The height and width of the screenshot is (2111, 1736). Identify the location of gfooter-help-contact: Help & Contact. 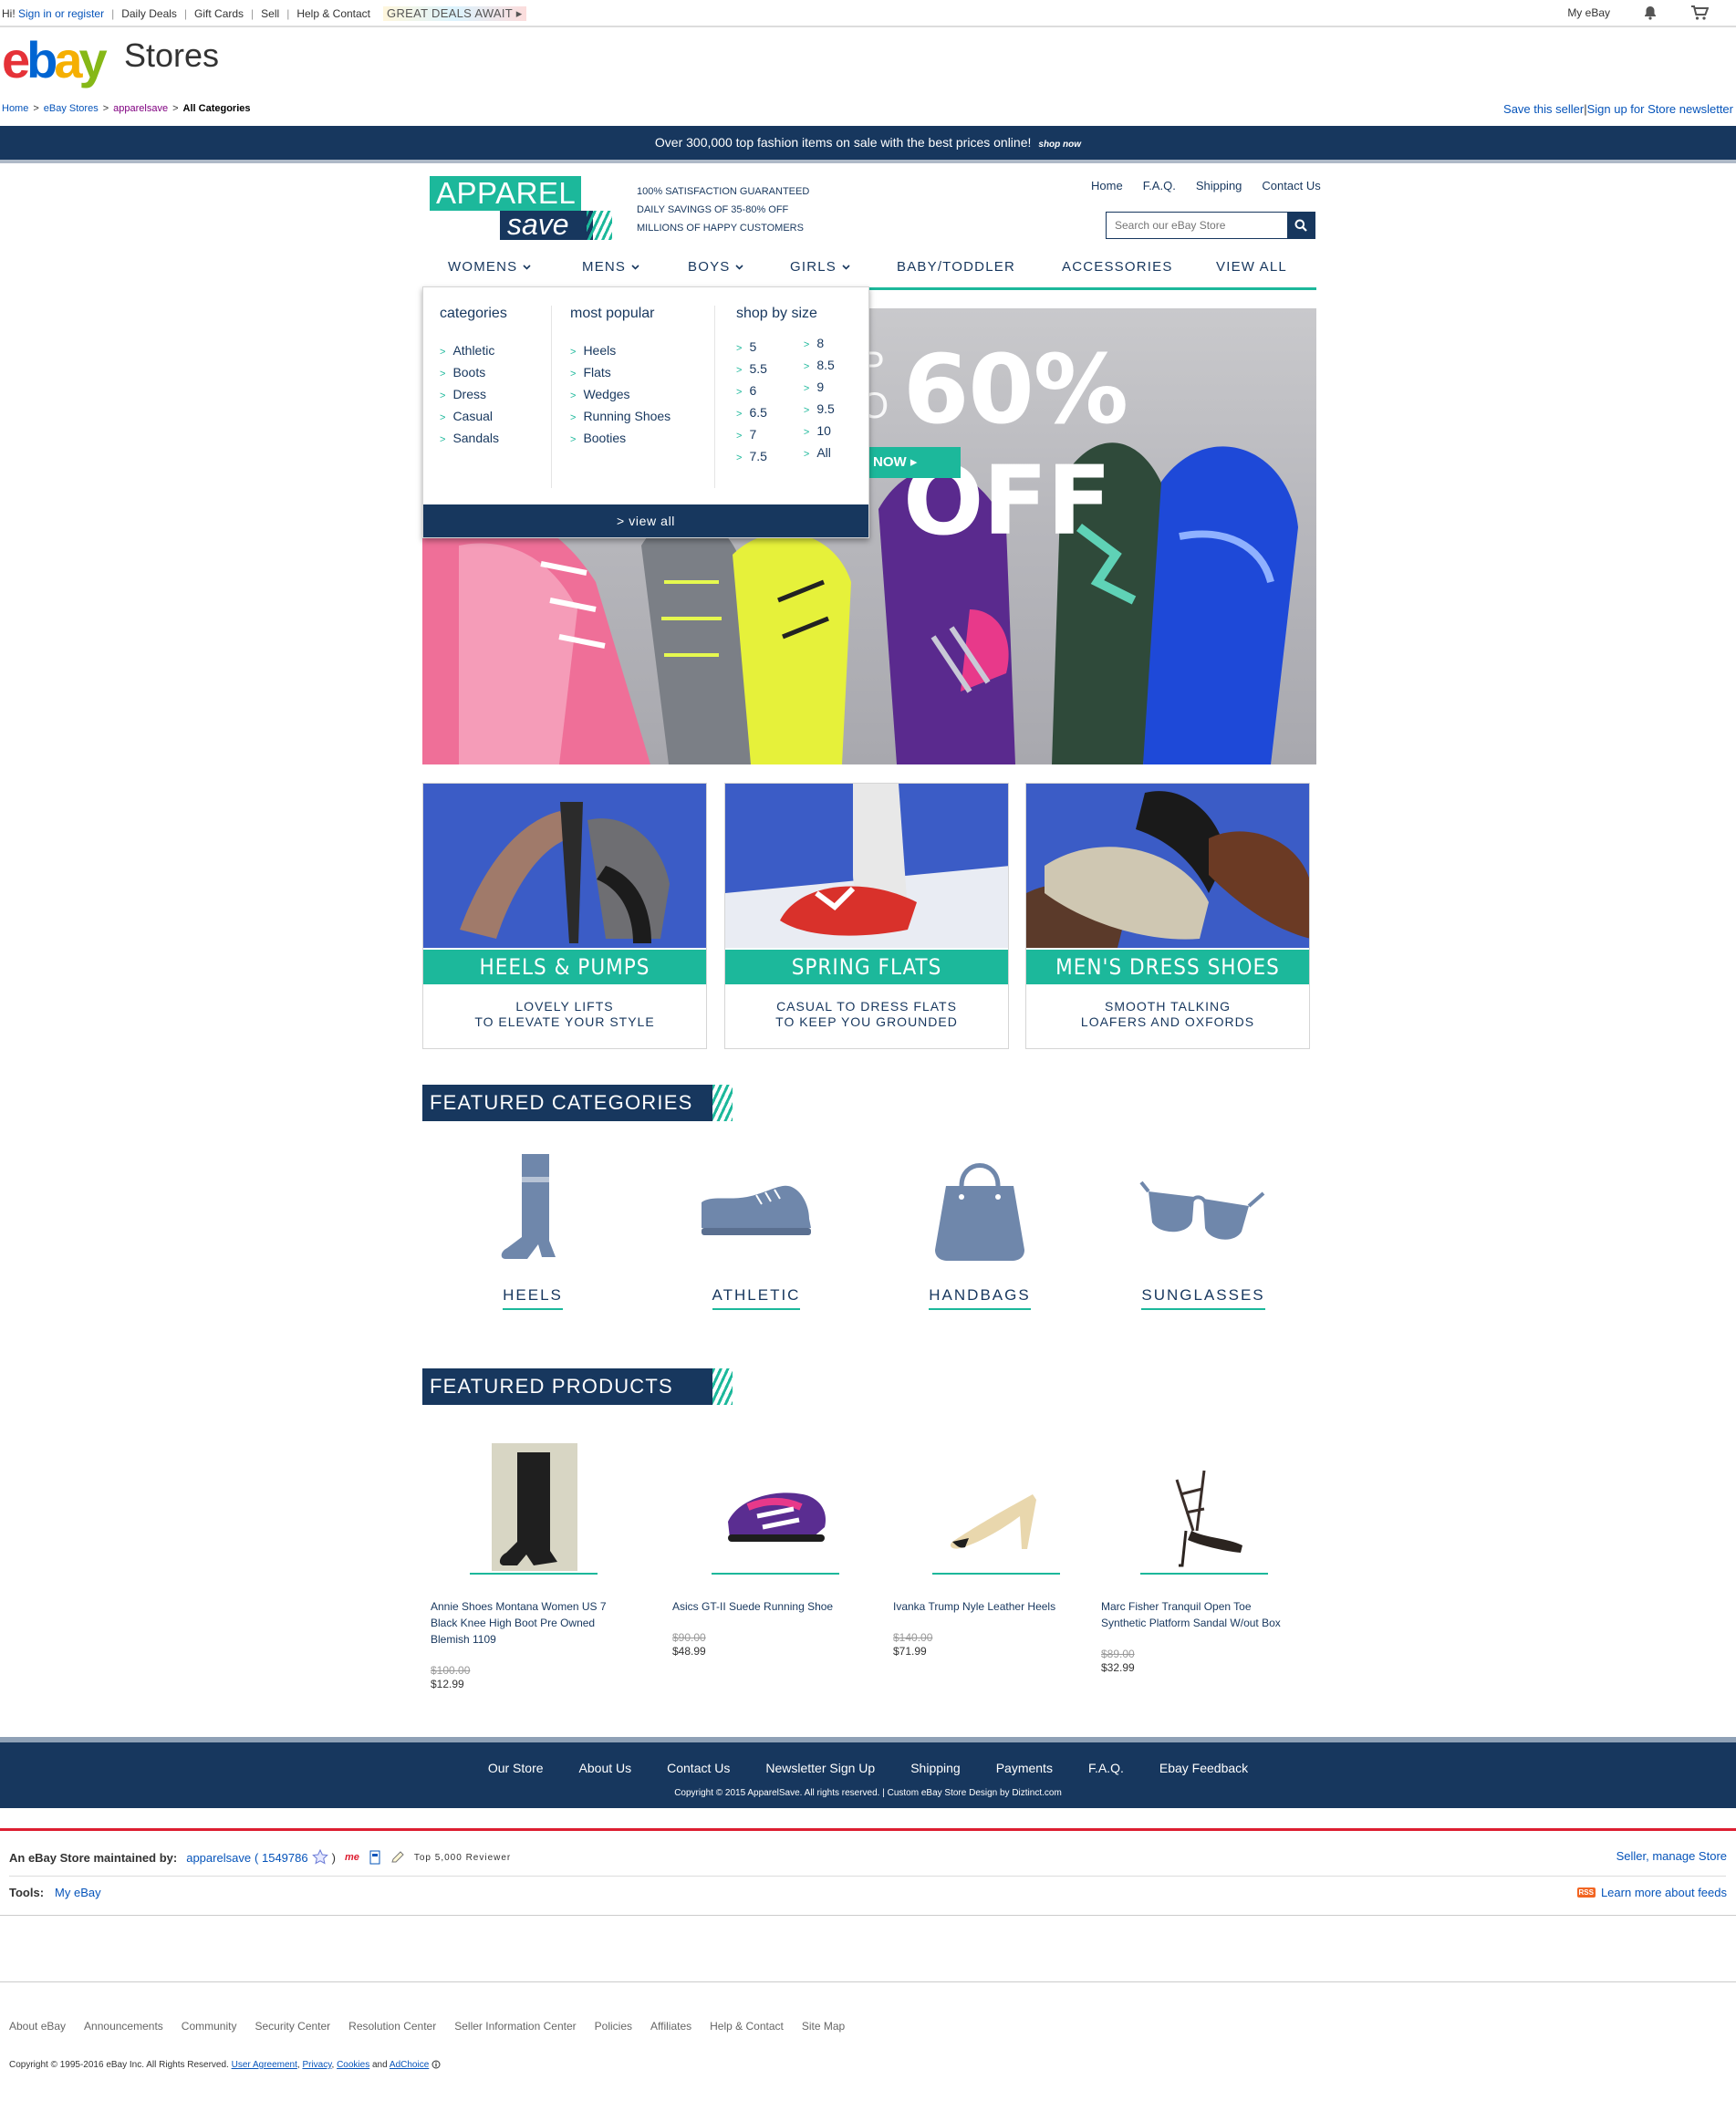
(747, 2026).